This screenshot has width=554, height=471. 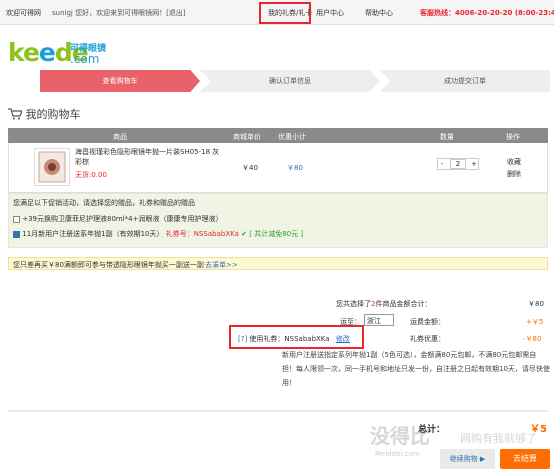 I want to click on free-gift-notice: 您只差再买￥80满额即可参与带透隐形眼镜年抛买一副送一副 去凑单>>, so click(x=278, y=263).